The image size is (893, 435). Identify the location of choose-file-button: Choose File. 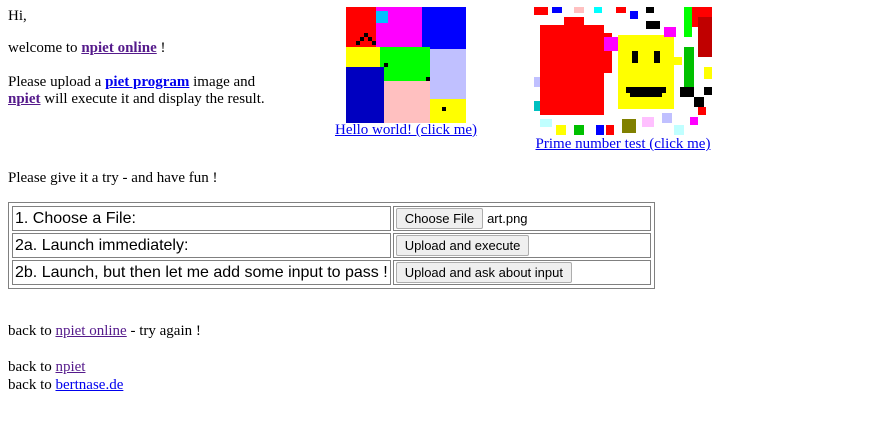
(439, 218).